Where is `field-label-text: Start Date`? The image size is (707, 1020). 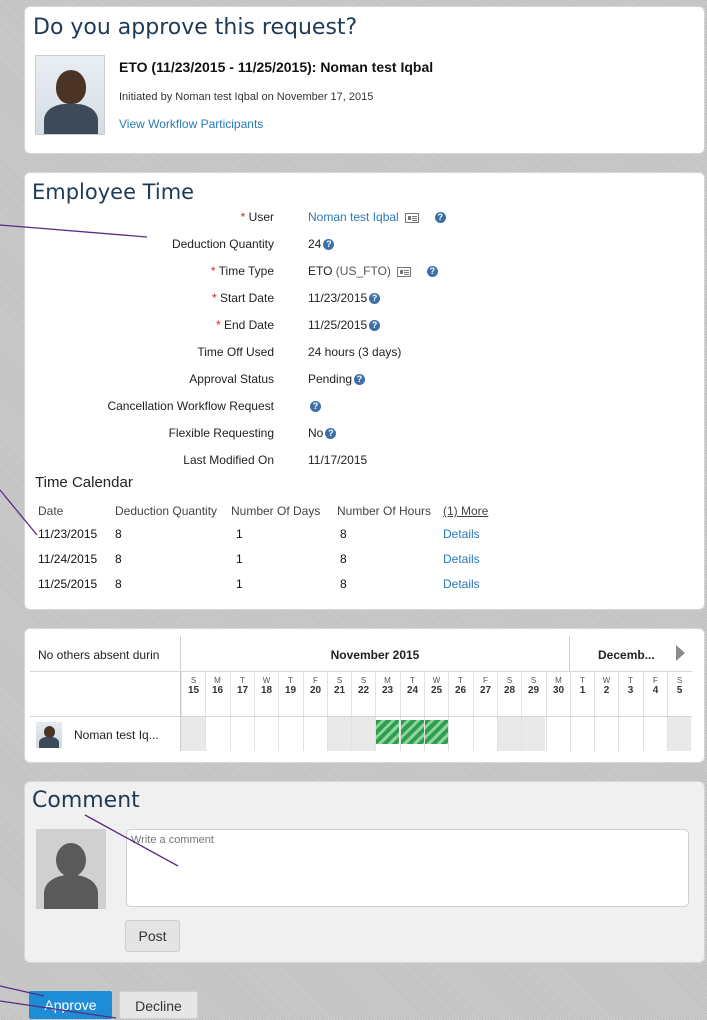 field-label-text: Start Date is located at coordinates (246, 298).